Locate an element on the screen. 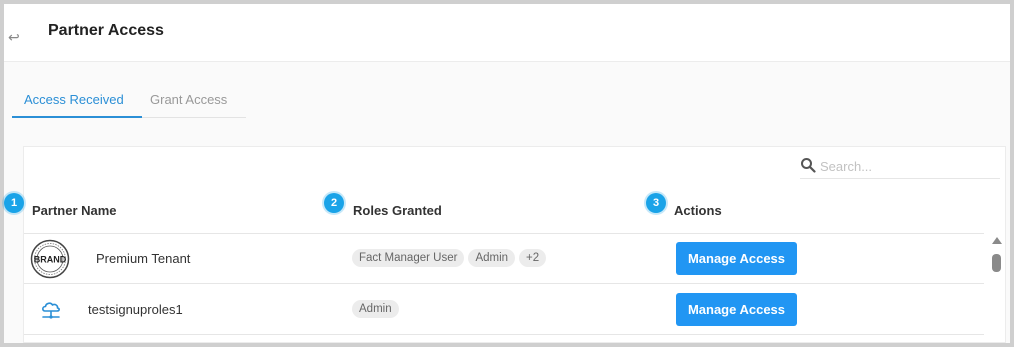 The height and width of the screenshot is (347, 1014). role-chip: Fact Manager User is located at coordinates (408, 258).